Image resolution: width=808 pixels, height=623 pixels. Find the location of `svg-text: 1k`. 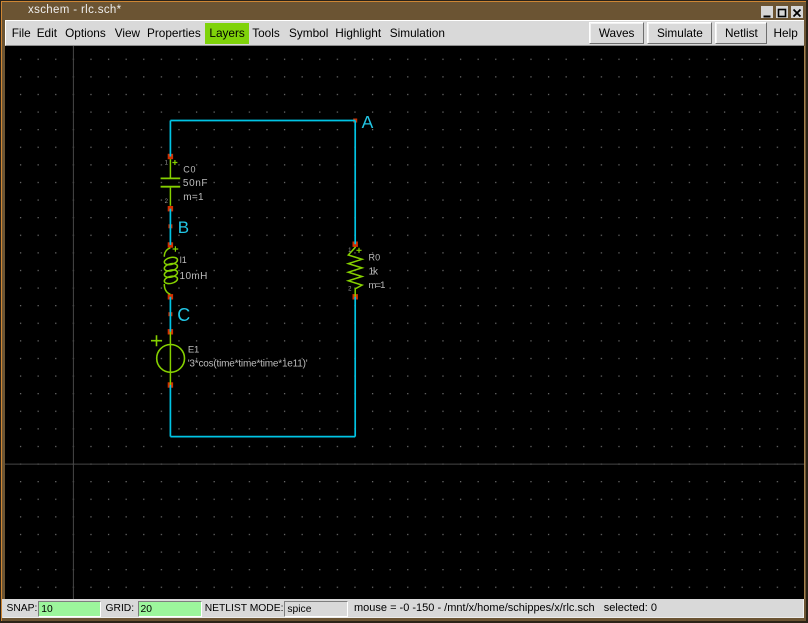

svg-text: 1k is located at coordinates (374, 272).